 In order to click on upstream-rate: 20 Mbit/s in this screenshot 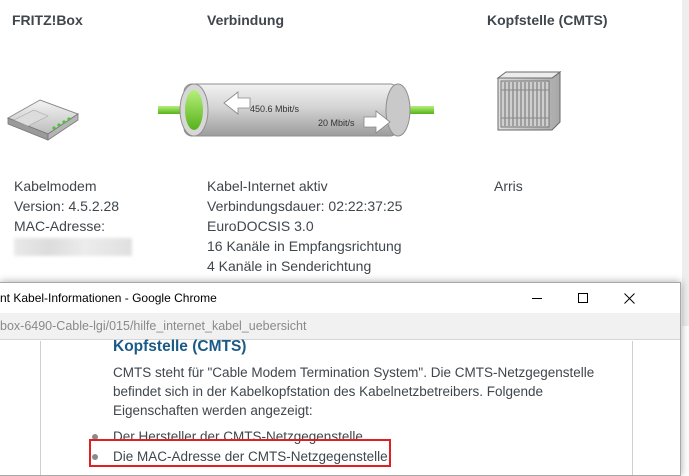, I will do `click(336, 123)`.